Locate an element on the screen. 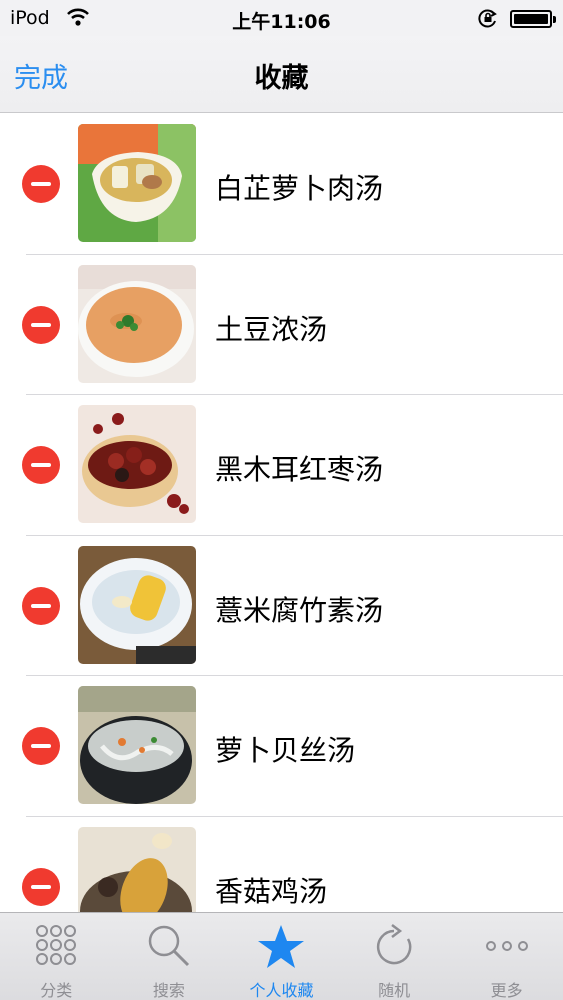 This screenshot has width=563, height=1000. tab-label: 搜索 is located at coordinates (168, 990).